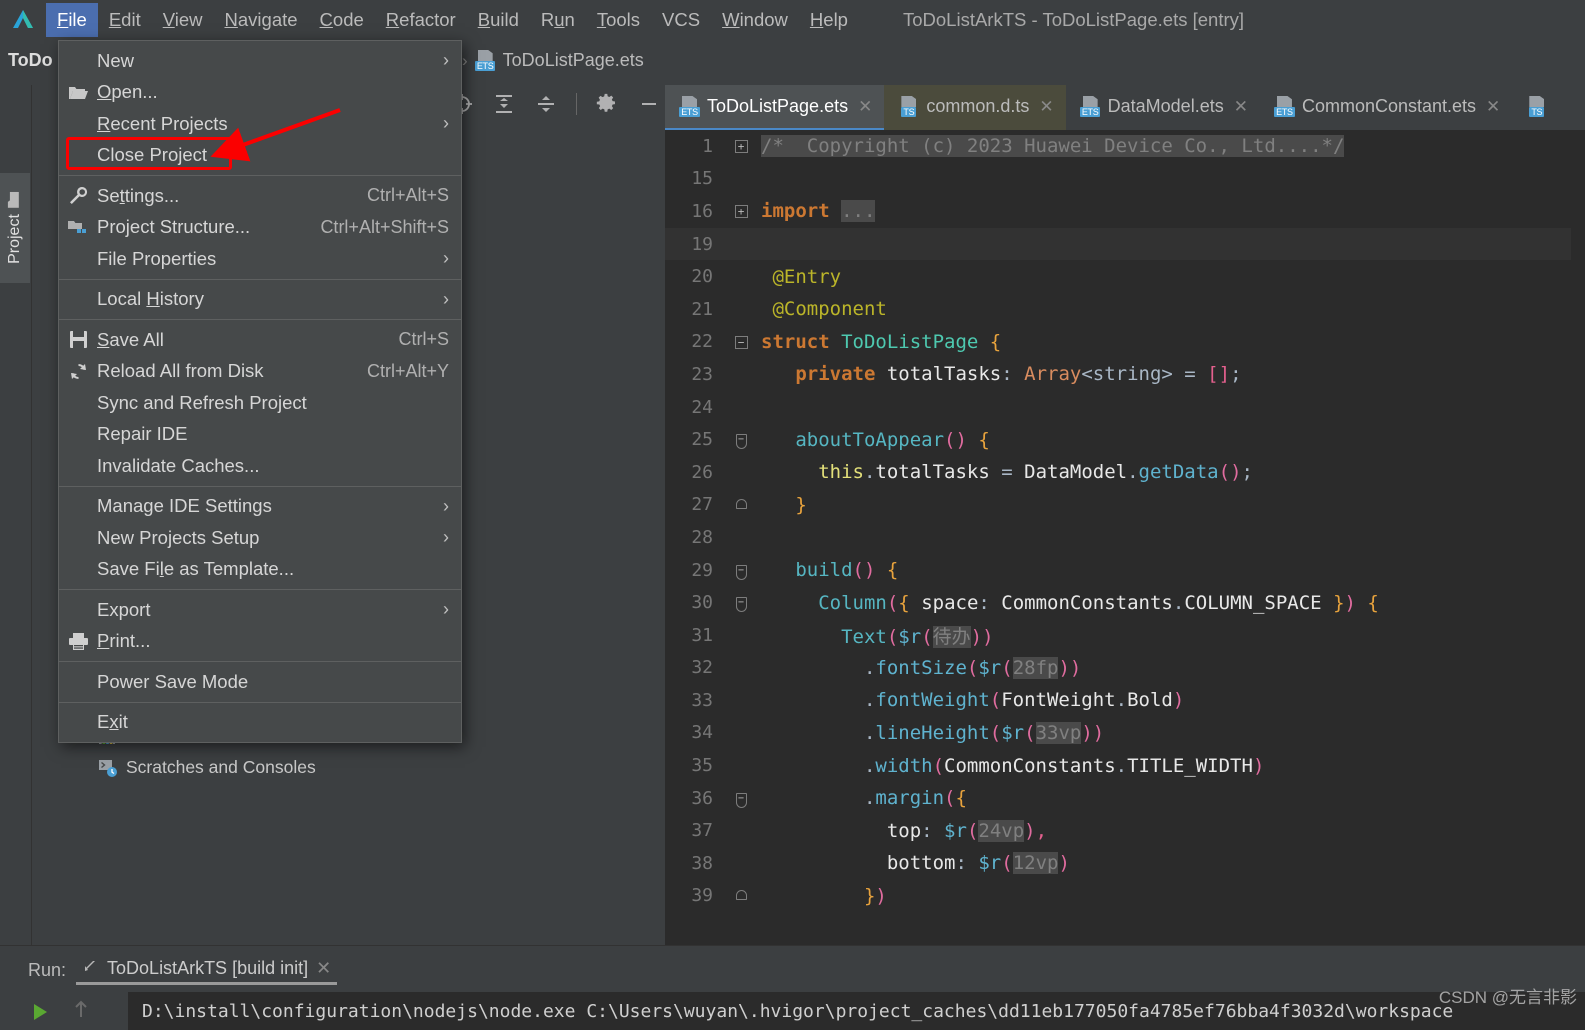 The height and width of the screenshot is (1030, 1585). Describe the element at coordinates (81, 1011) in the screenshot. I see `arrow-up-icon` at that location.